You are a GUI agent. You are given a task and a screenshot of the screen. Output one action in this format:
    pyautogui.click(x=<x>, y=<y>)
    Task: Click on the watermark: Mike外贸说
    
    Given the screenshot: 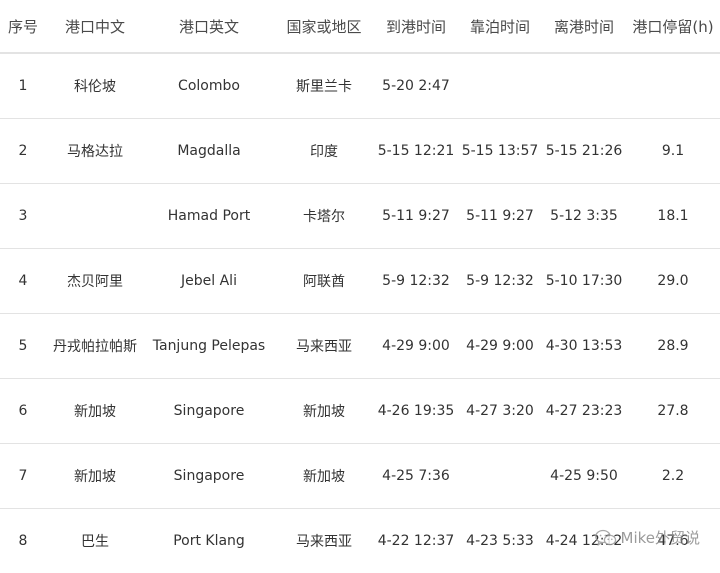 What is the action you would take?
    pyautogui.click(x=648, y=537)
    